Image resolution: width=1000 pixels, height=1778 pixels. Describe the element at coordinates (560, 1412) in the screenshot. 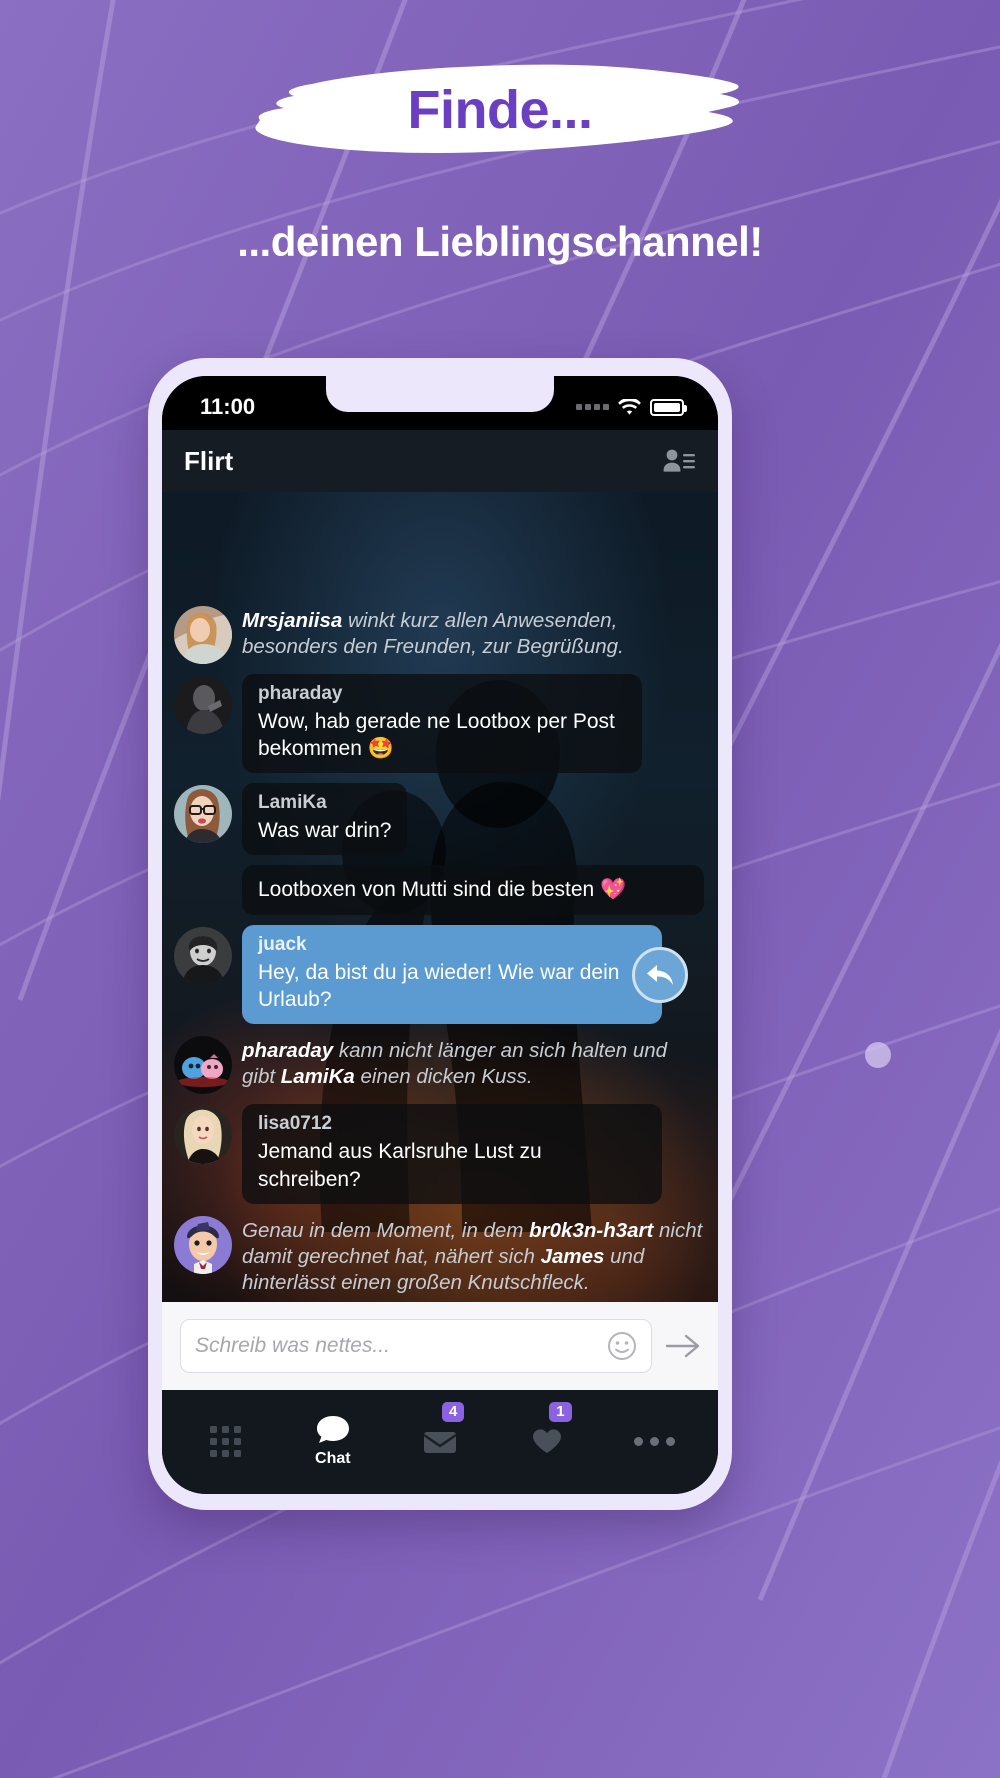

I see `badge-likes: 1` at that location.